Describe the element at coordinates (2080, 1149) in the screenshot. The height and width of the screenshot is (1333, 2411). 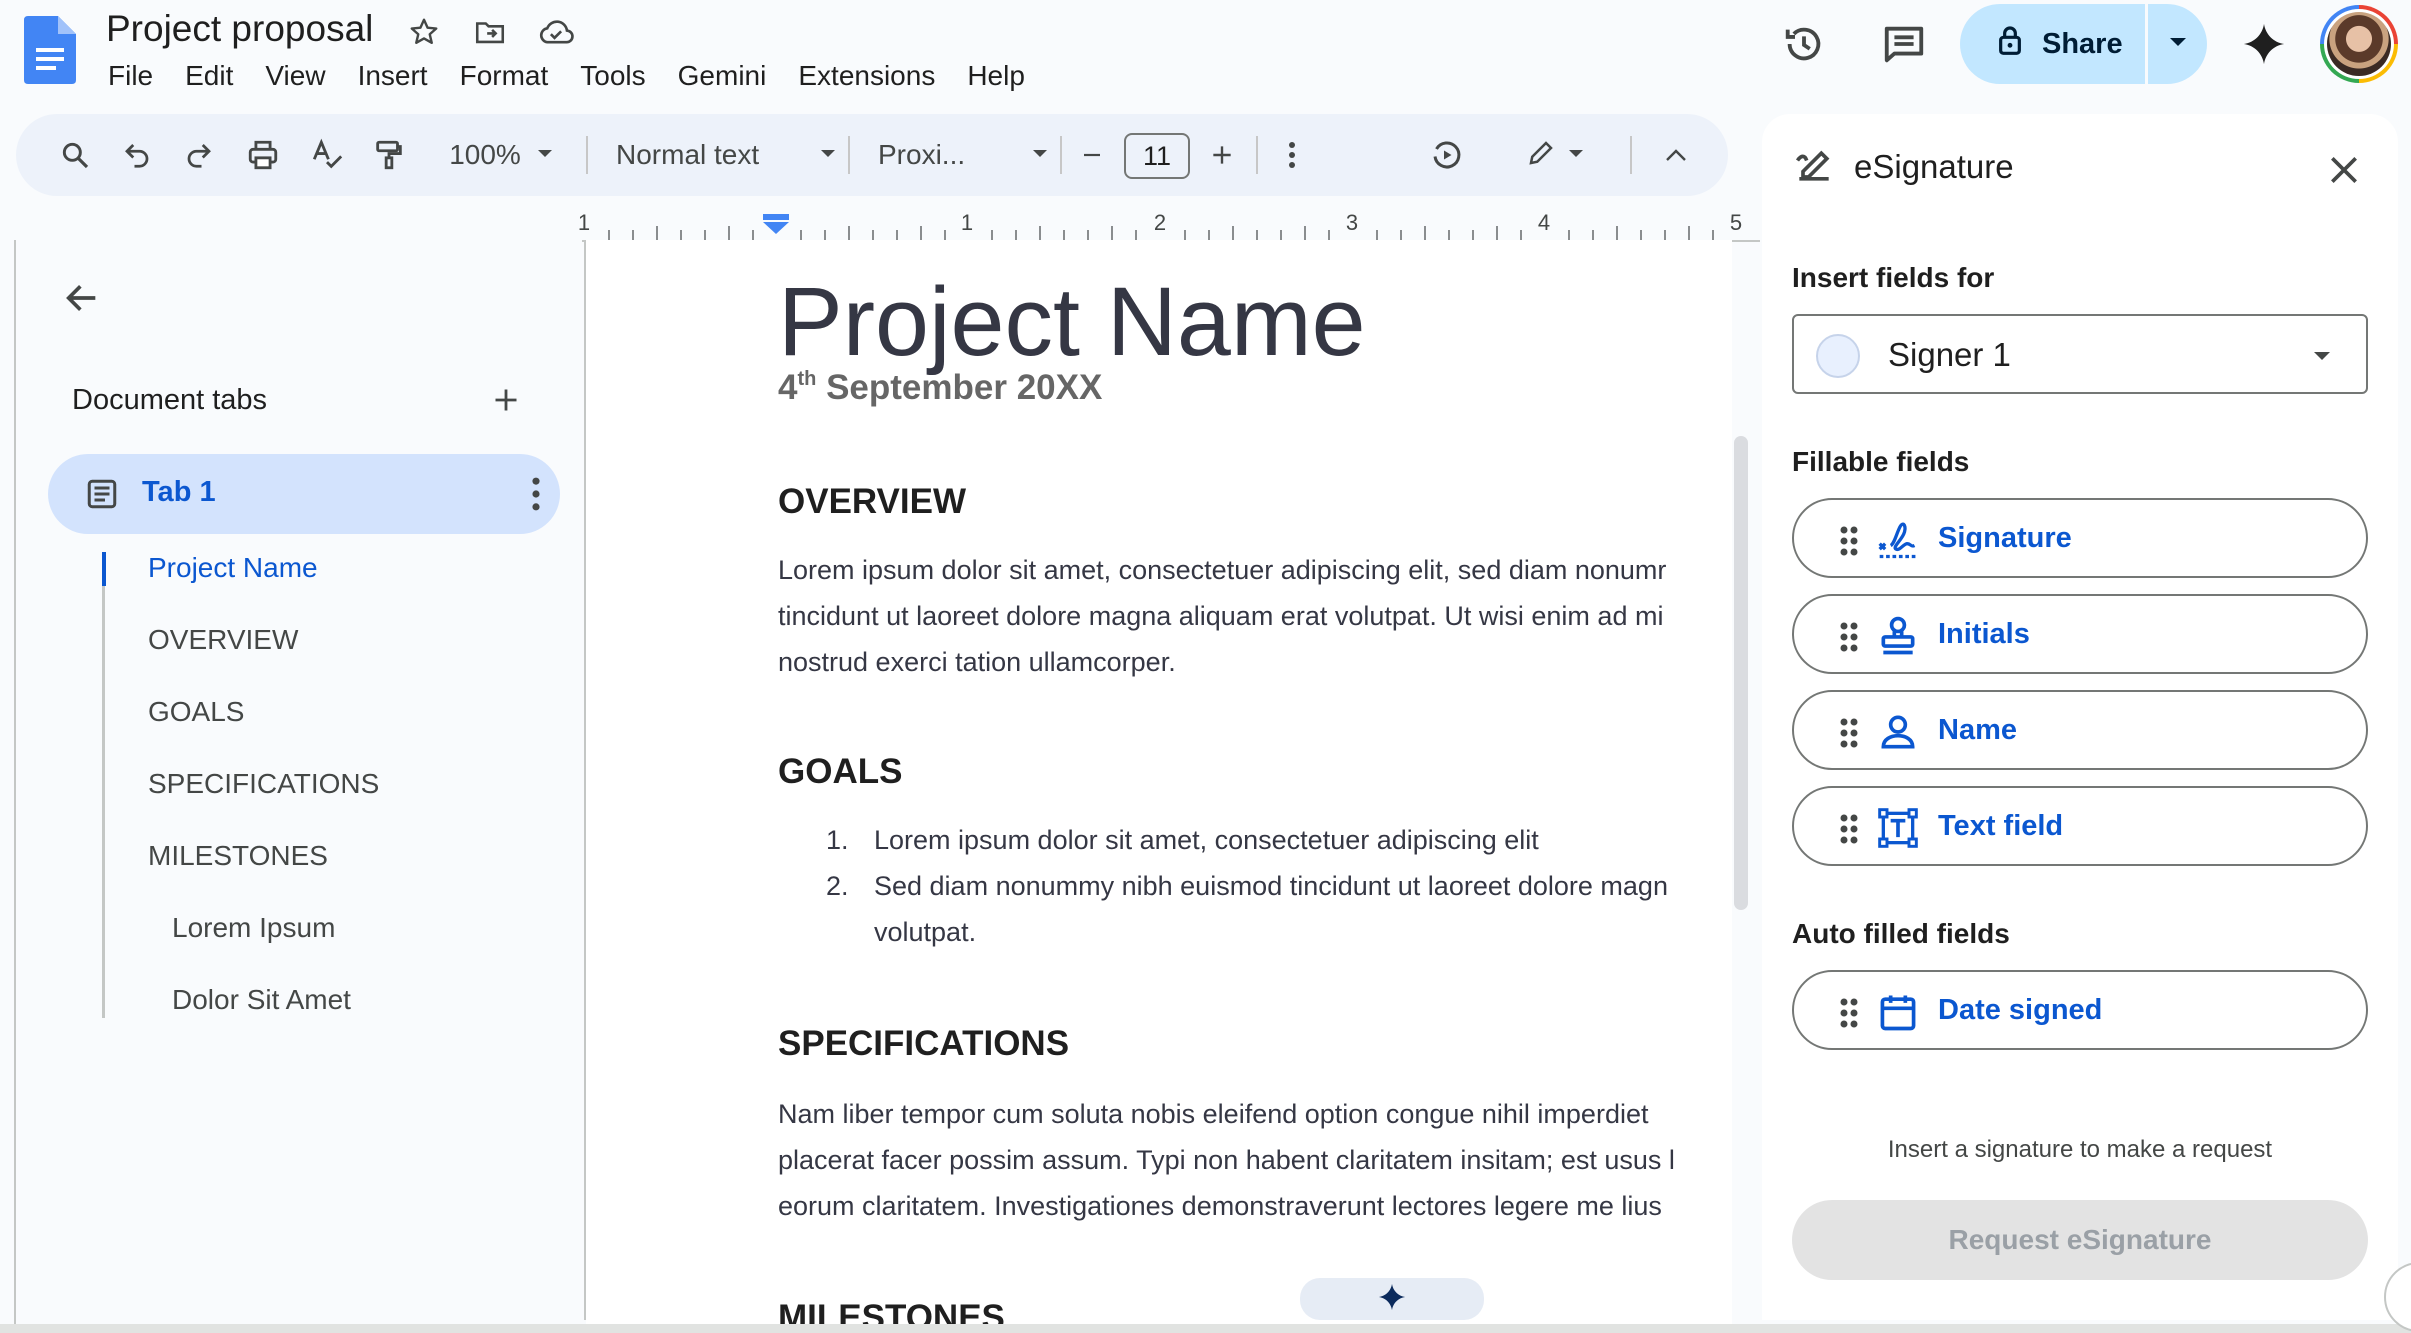
I see `request-hint-text: Insert a signature to make a request` at that location.